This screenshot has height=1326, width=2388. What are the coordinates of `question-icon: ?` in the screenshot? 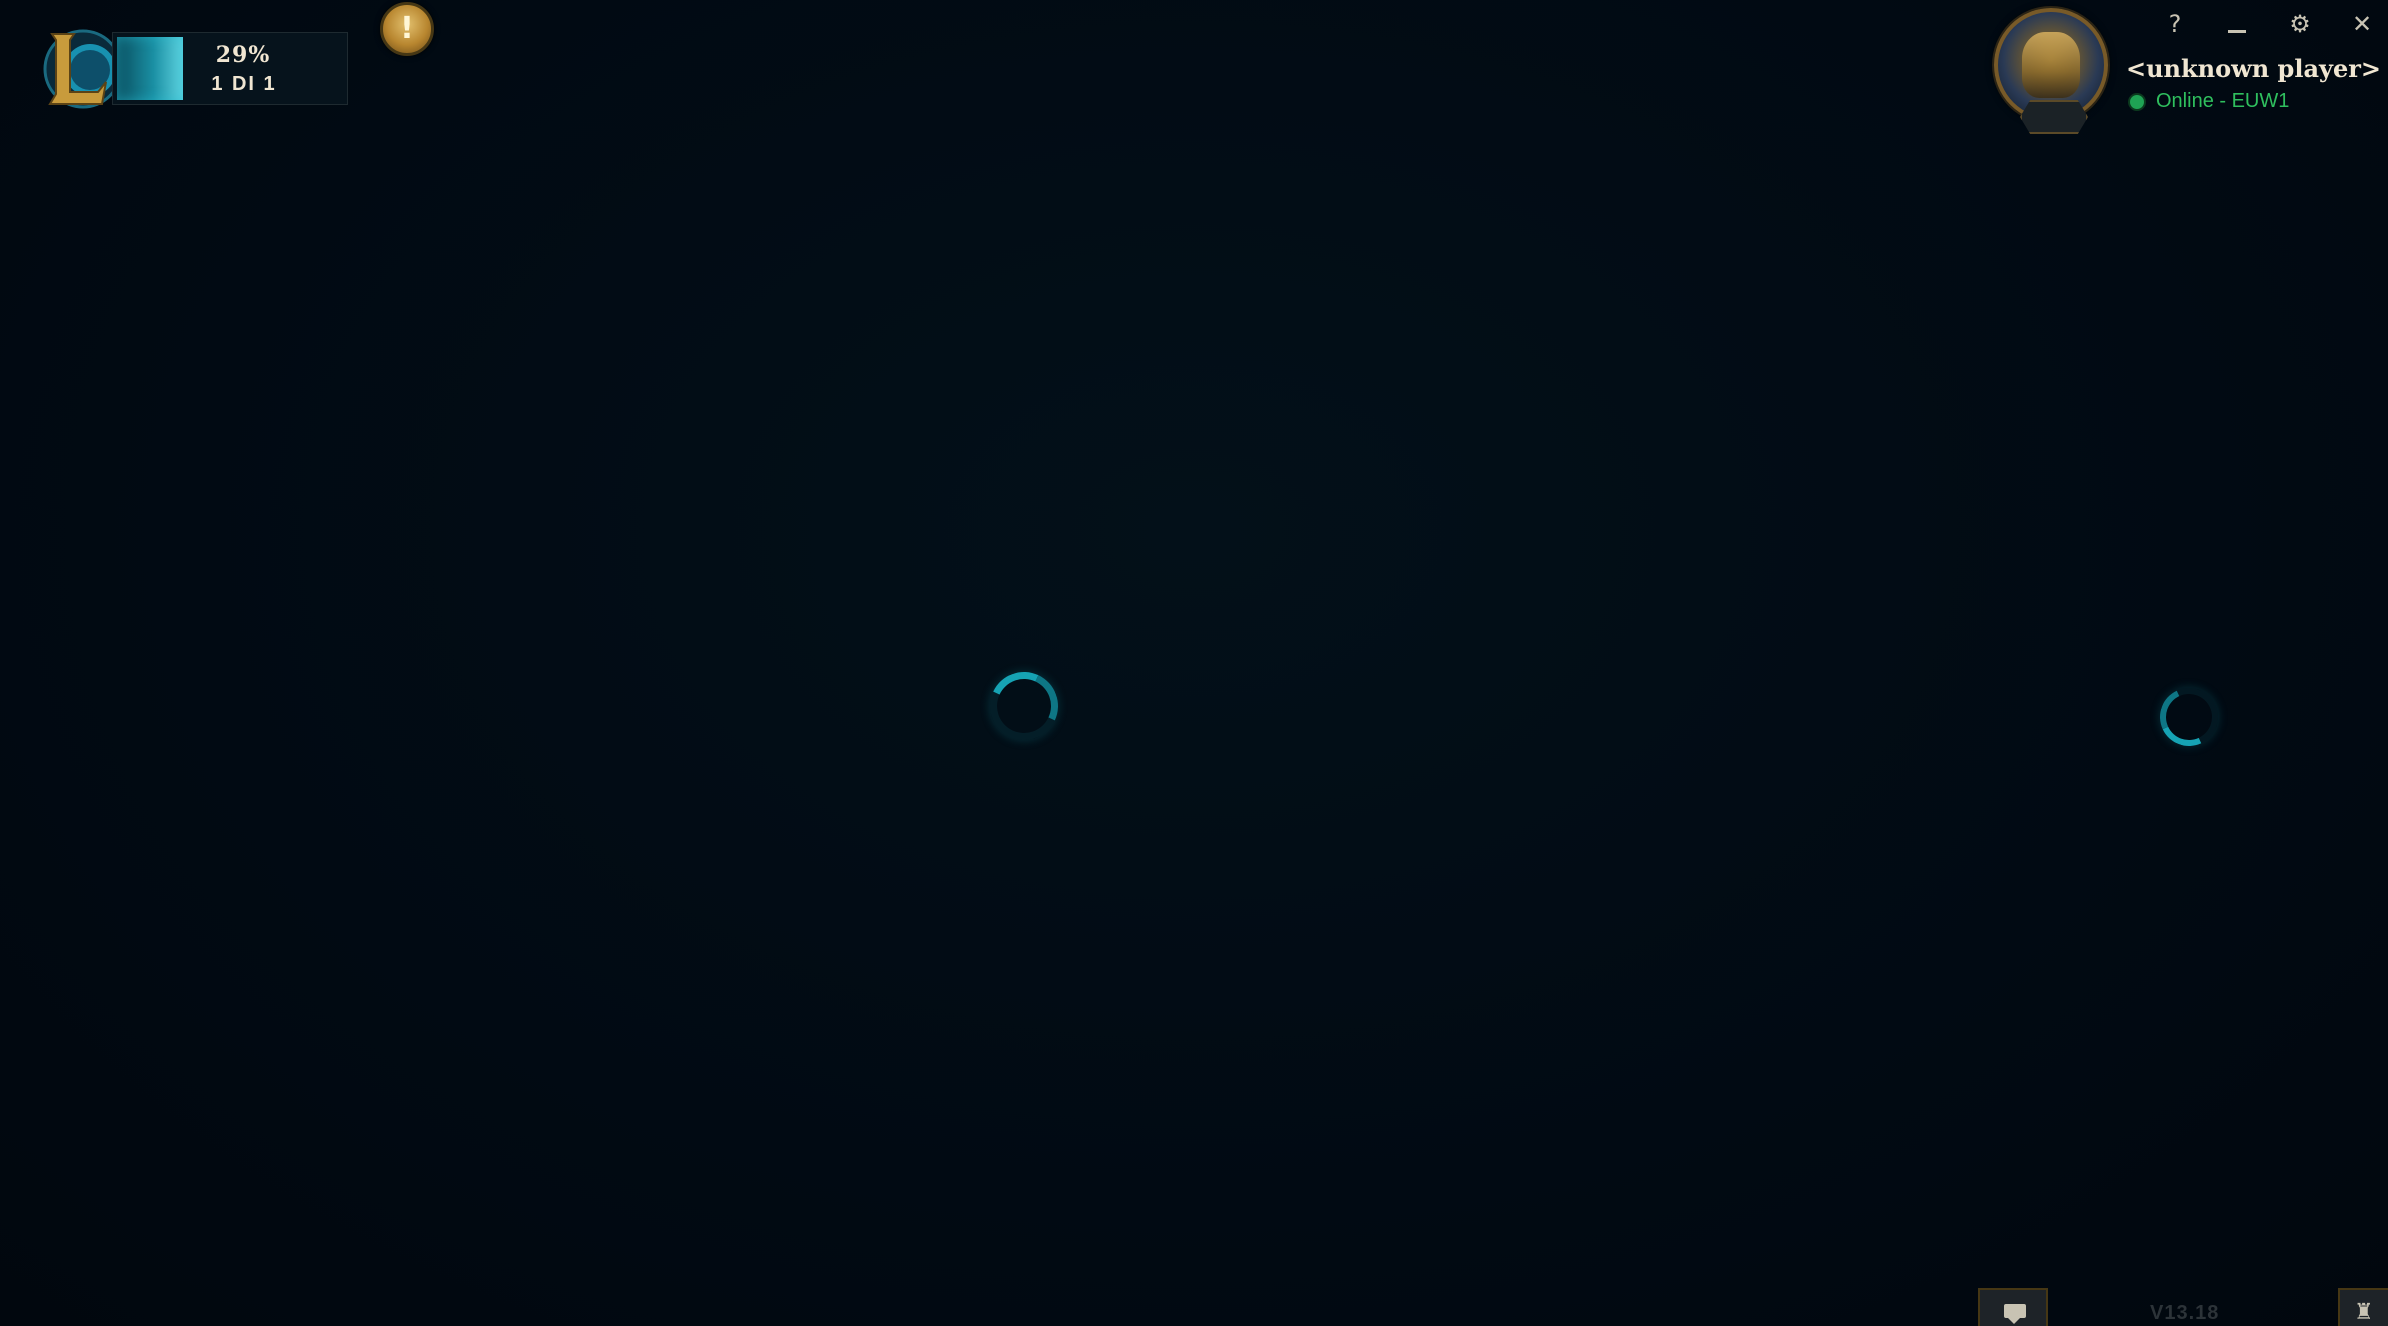 It's located at (2175, 24).